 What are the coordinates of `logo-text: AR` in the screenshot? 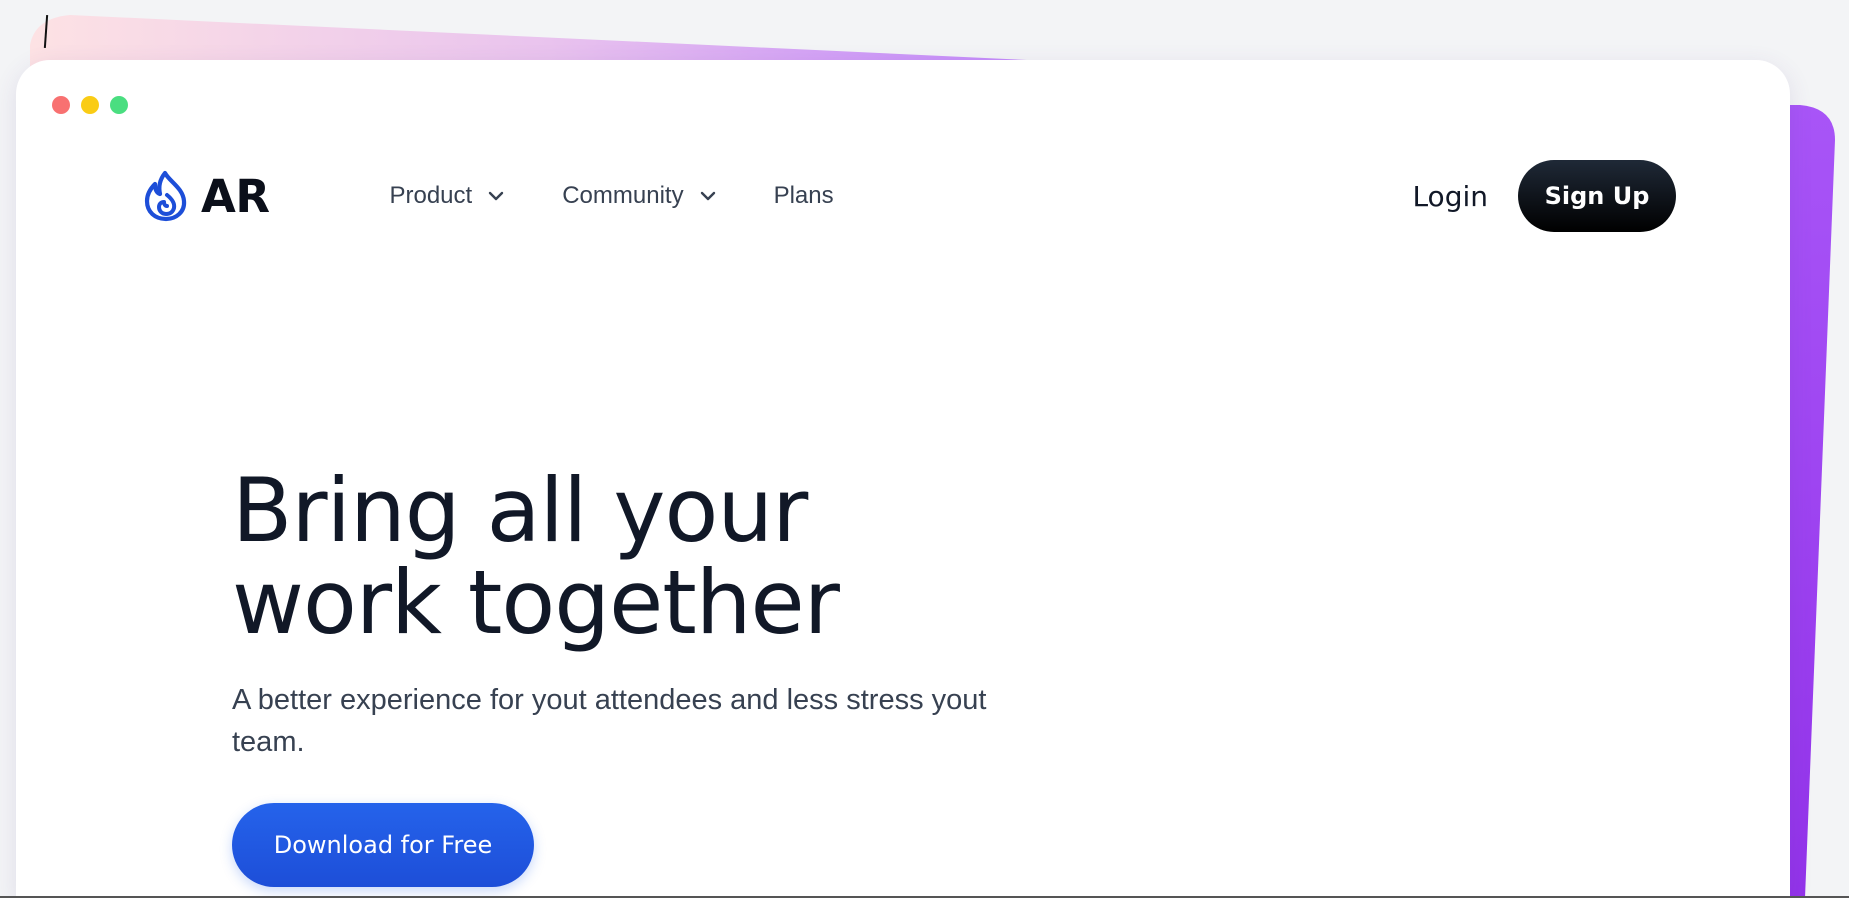 It's located at (235, 196).